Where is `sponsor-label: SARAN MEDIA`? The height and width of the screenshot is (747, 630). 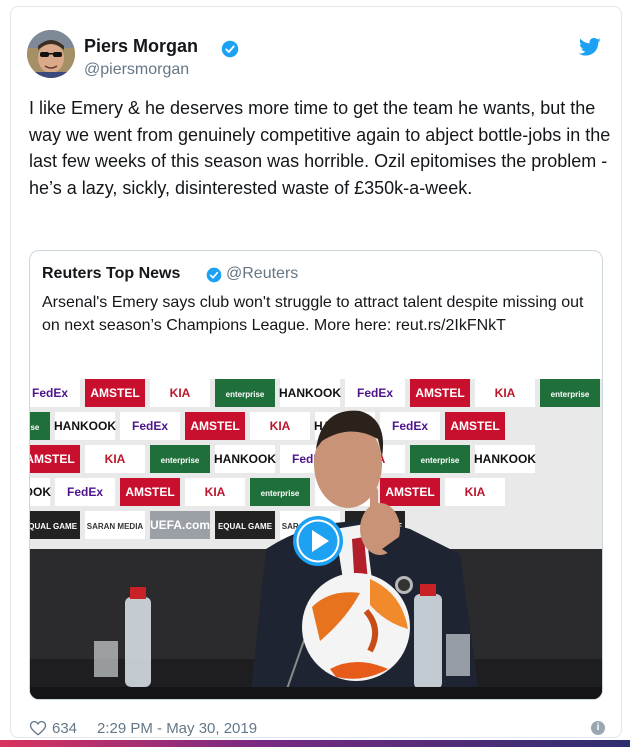 sponsor-label: SARAN MEDIA is located at coordinates (115, 526).